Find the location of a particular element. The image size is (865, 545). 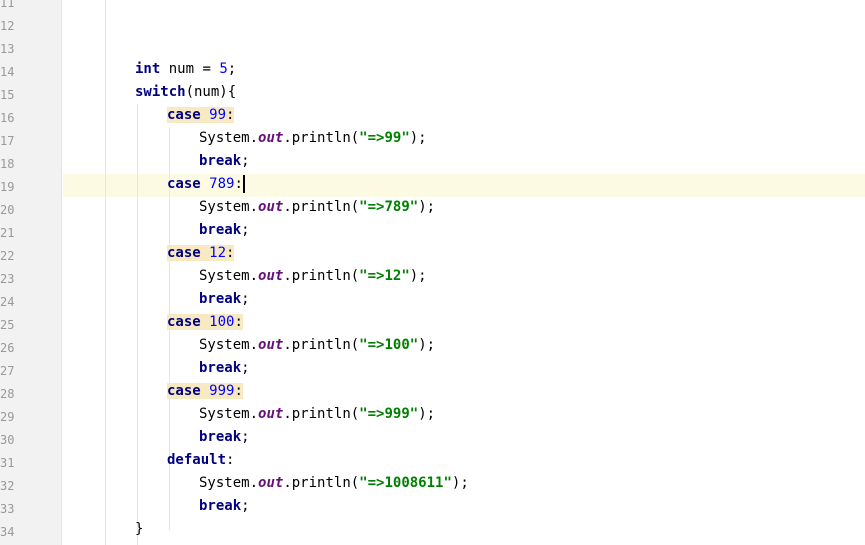

code-line-26: System.out.println("=>100"); is located at coordinates (317, 345).